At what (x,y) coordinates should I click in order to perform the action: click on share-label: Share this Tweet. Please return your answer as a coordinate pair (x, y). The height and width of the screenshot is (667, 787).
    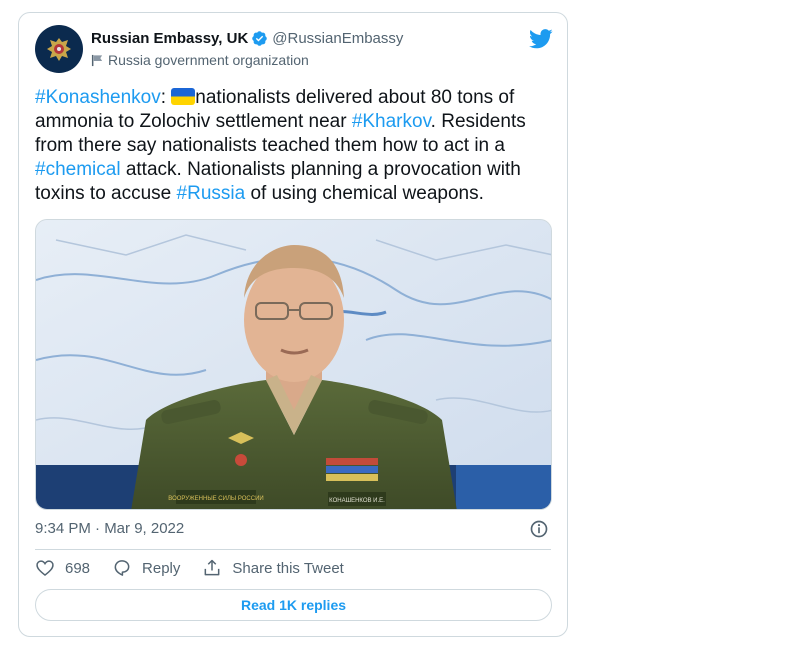
    Looking at the image, I should click on (288, 568).